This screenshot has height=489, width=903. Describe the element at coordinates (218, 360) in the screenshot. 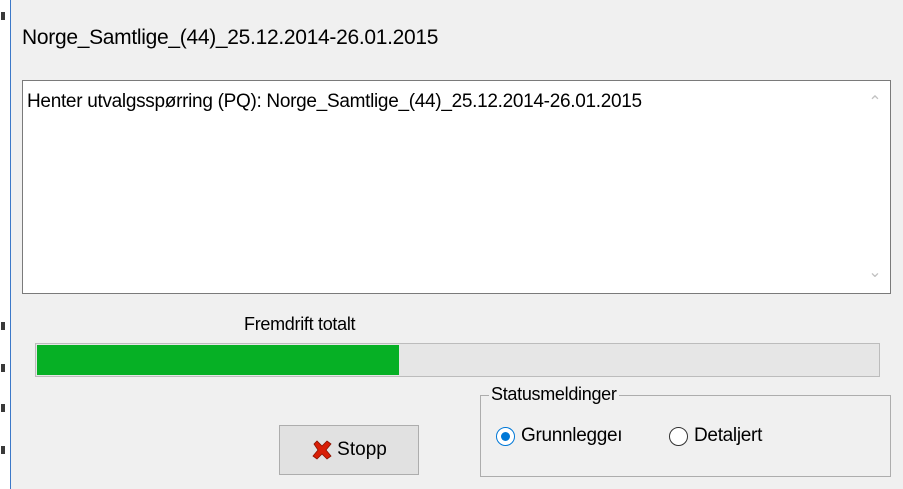

I see `progress-fill` at that location.